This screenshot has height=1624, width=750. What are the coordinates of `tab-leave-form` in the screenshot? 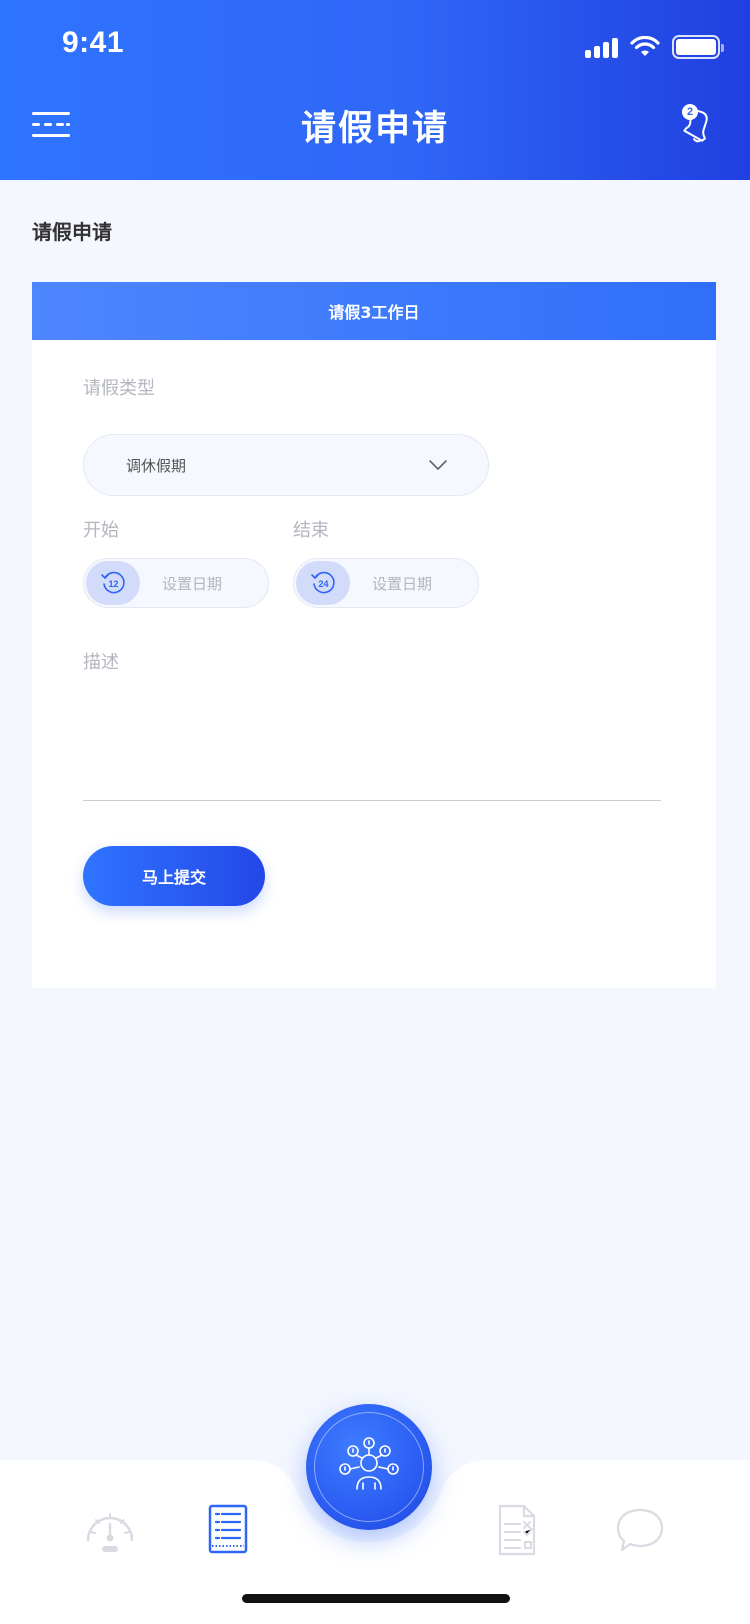 It's located at (228, 1530).